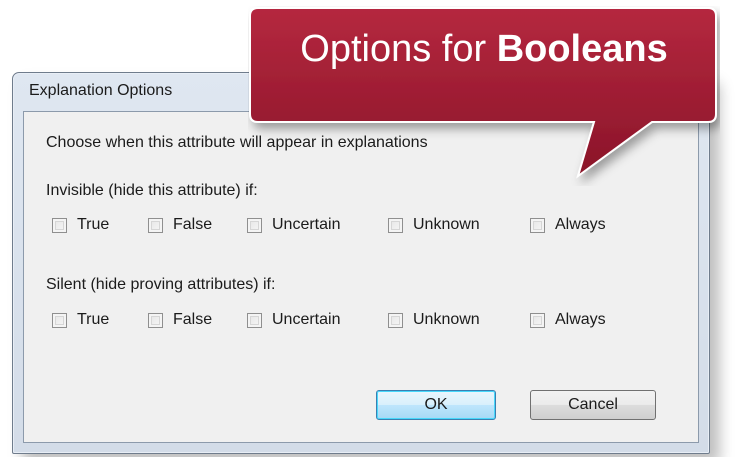 Image resolution: width=742 pixels, height=457 pixels. I want to click on invisible-always-checkbox: Always, so click(568, 225).